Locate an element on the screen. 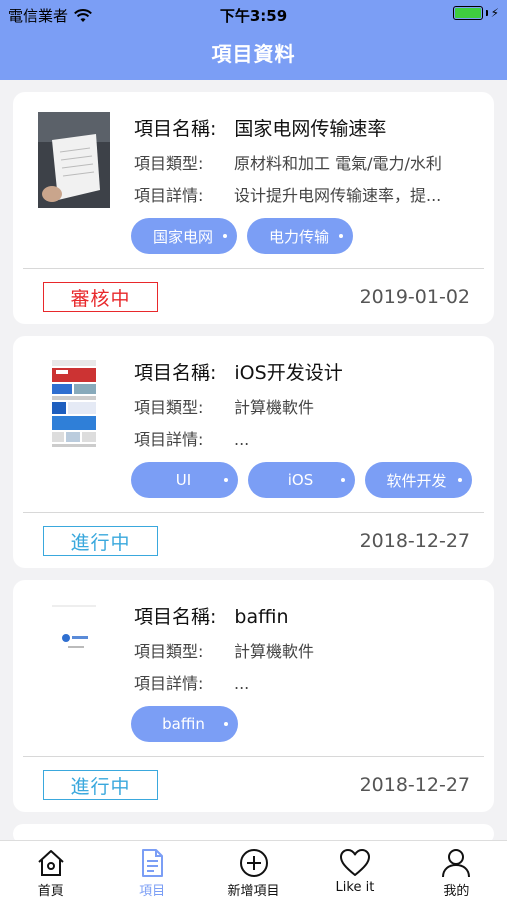 The width and height of the screenshot is (507, 900). tag-chip: iOS is located at coordinates (301, 480).